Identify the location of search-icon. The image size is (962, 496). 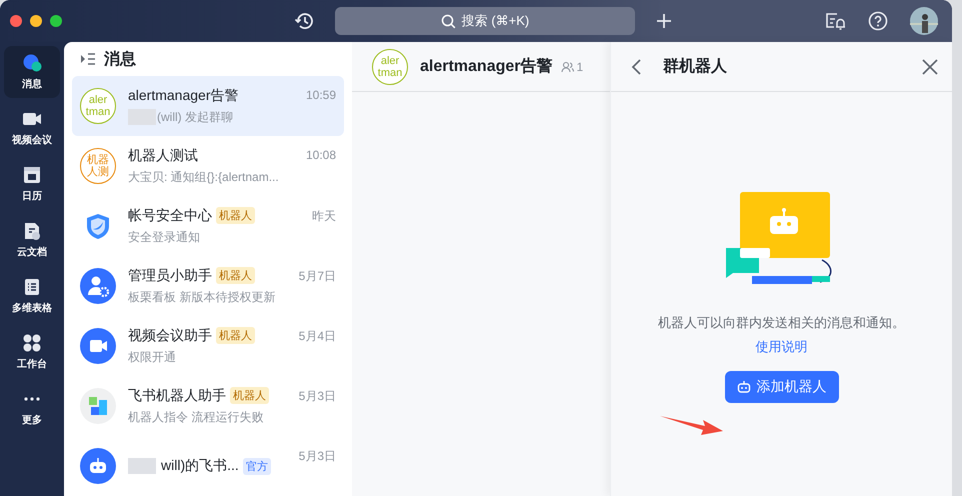
(448, 21).